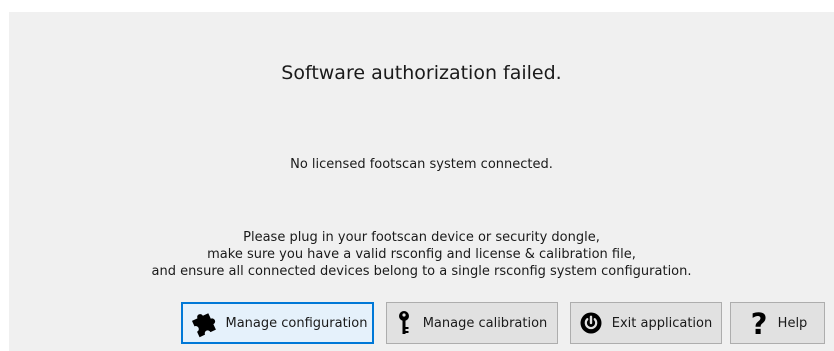 The width and height of the screenshot is (834, 351). I want to click on exit-application-button: Exit application, so click(646, 323).